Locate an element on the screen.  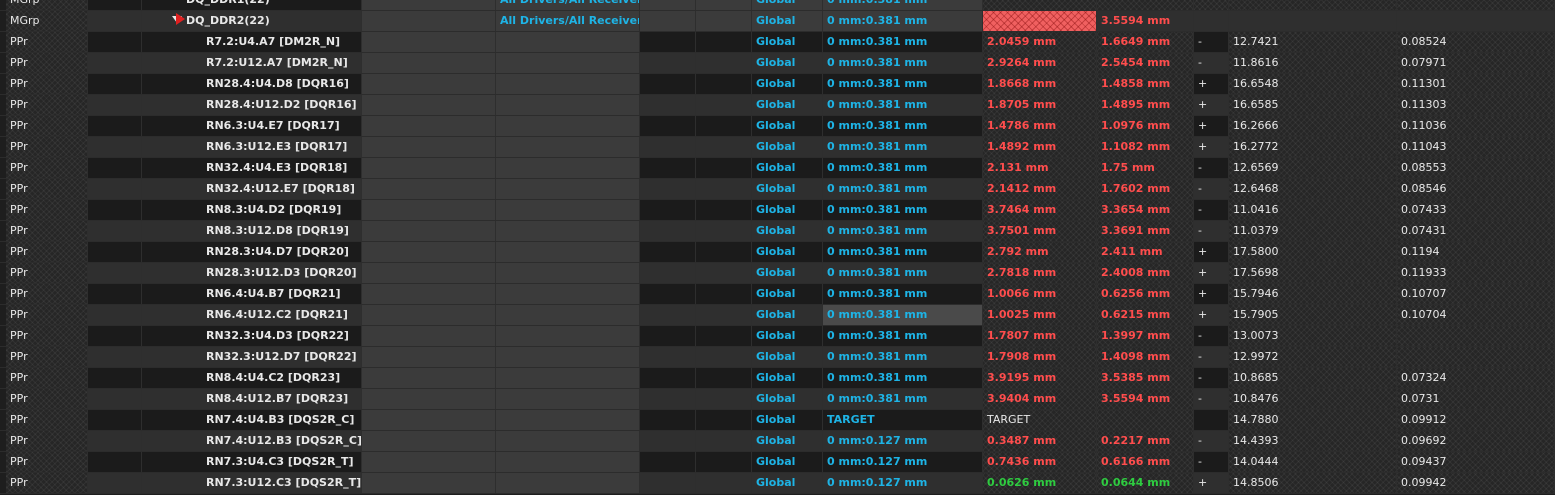
pin-pair-name: RN7.3:U12.C3 [DQS2R_T] is located at coordinates (252, 483).